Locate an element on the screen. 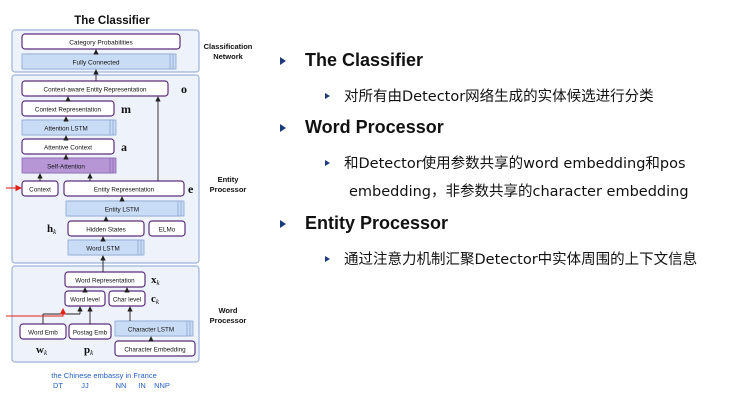  pos-tag: DT is located at coordinates (58, 385).